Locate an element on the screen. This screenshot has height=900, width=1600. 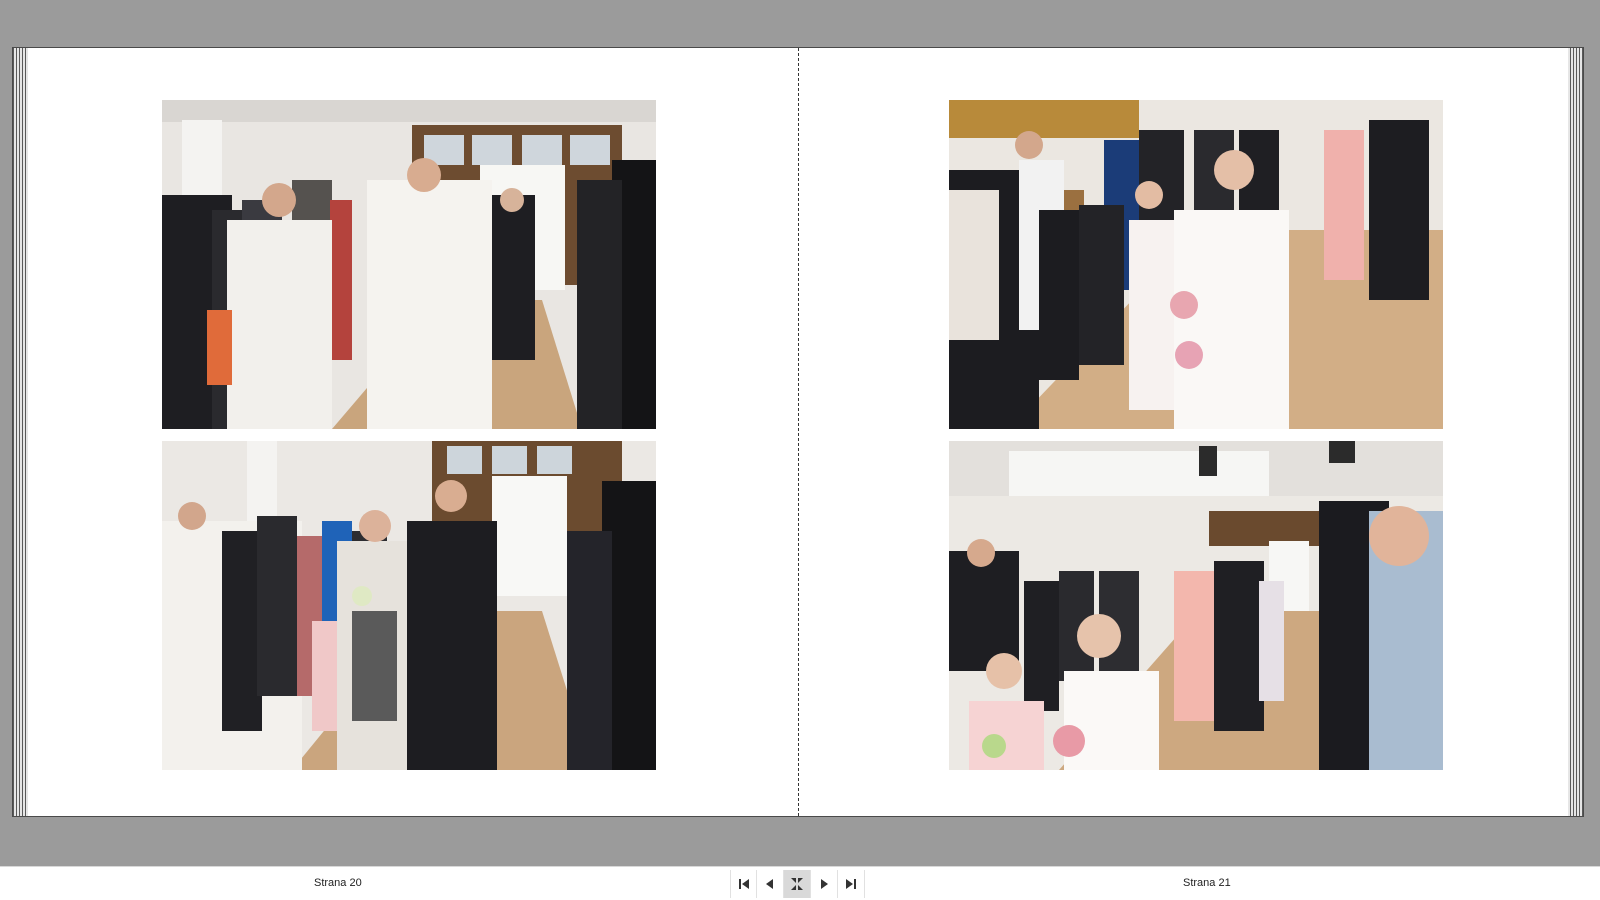
spread-right-edge is located at coordinates (1575, 432).